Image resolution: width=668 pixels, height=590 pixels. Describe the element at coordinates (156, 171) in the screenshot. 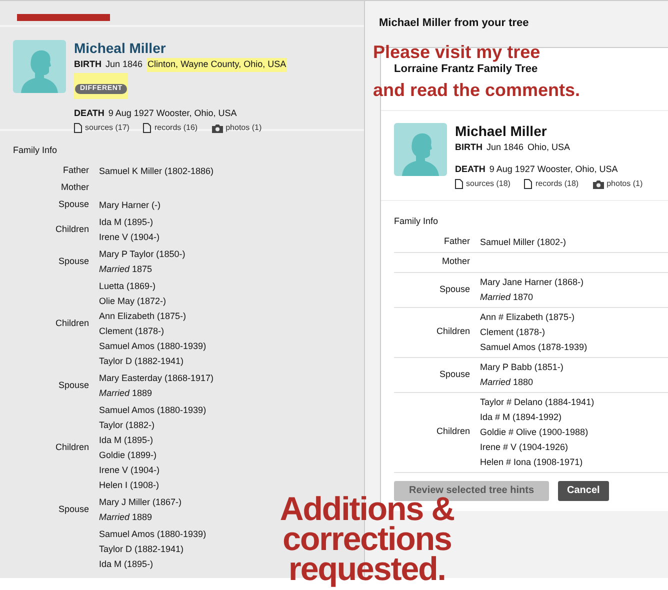

I see `relative-entry: Samuel K Miller (1802-1886)` at that location.